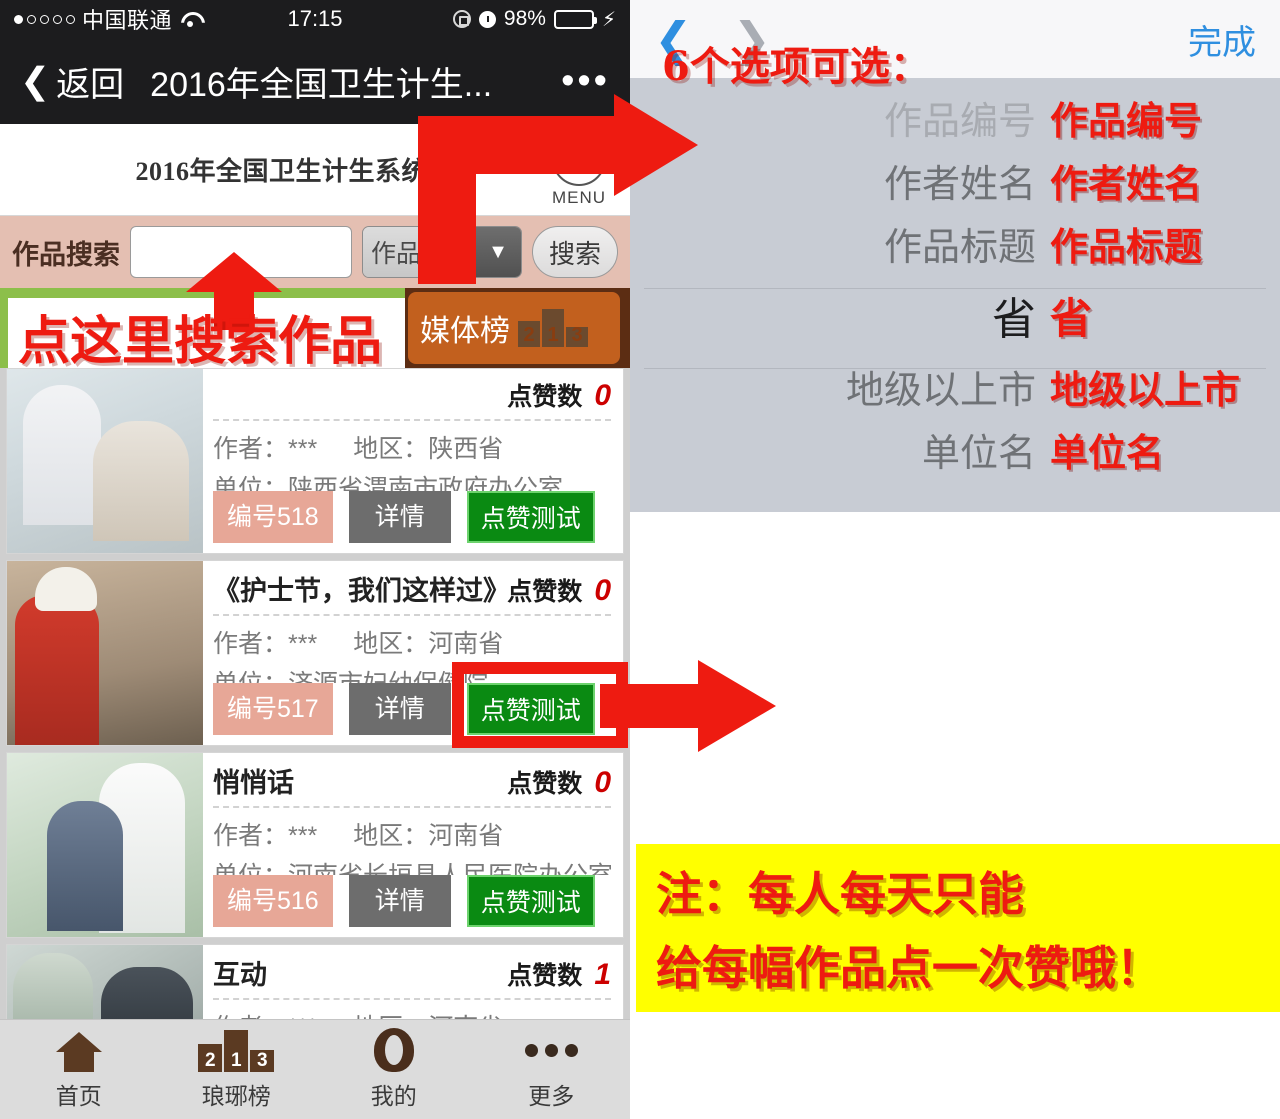 This screenshot has height=1119, width=1280. I want to click on artwork-number-badge: 编号518, so click(273, 517).